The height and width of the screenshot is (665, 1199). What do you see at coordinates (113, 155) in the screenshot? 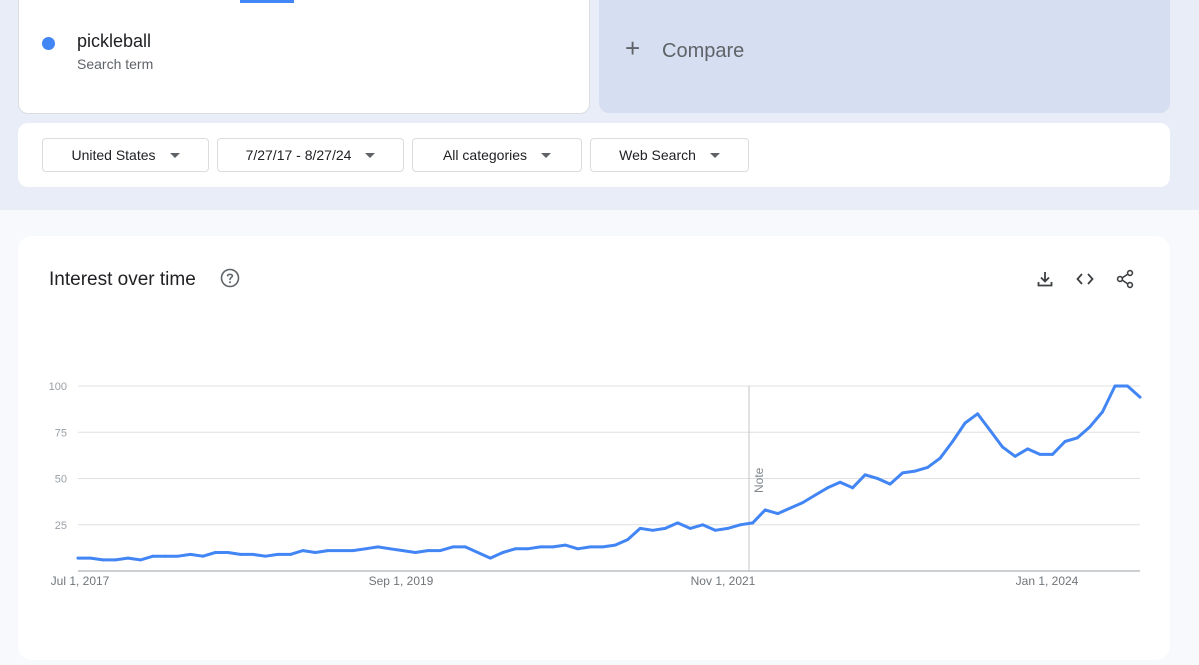
I see `region-label: United States` at bounding box center [113, 155].